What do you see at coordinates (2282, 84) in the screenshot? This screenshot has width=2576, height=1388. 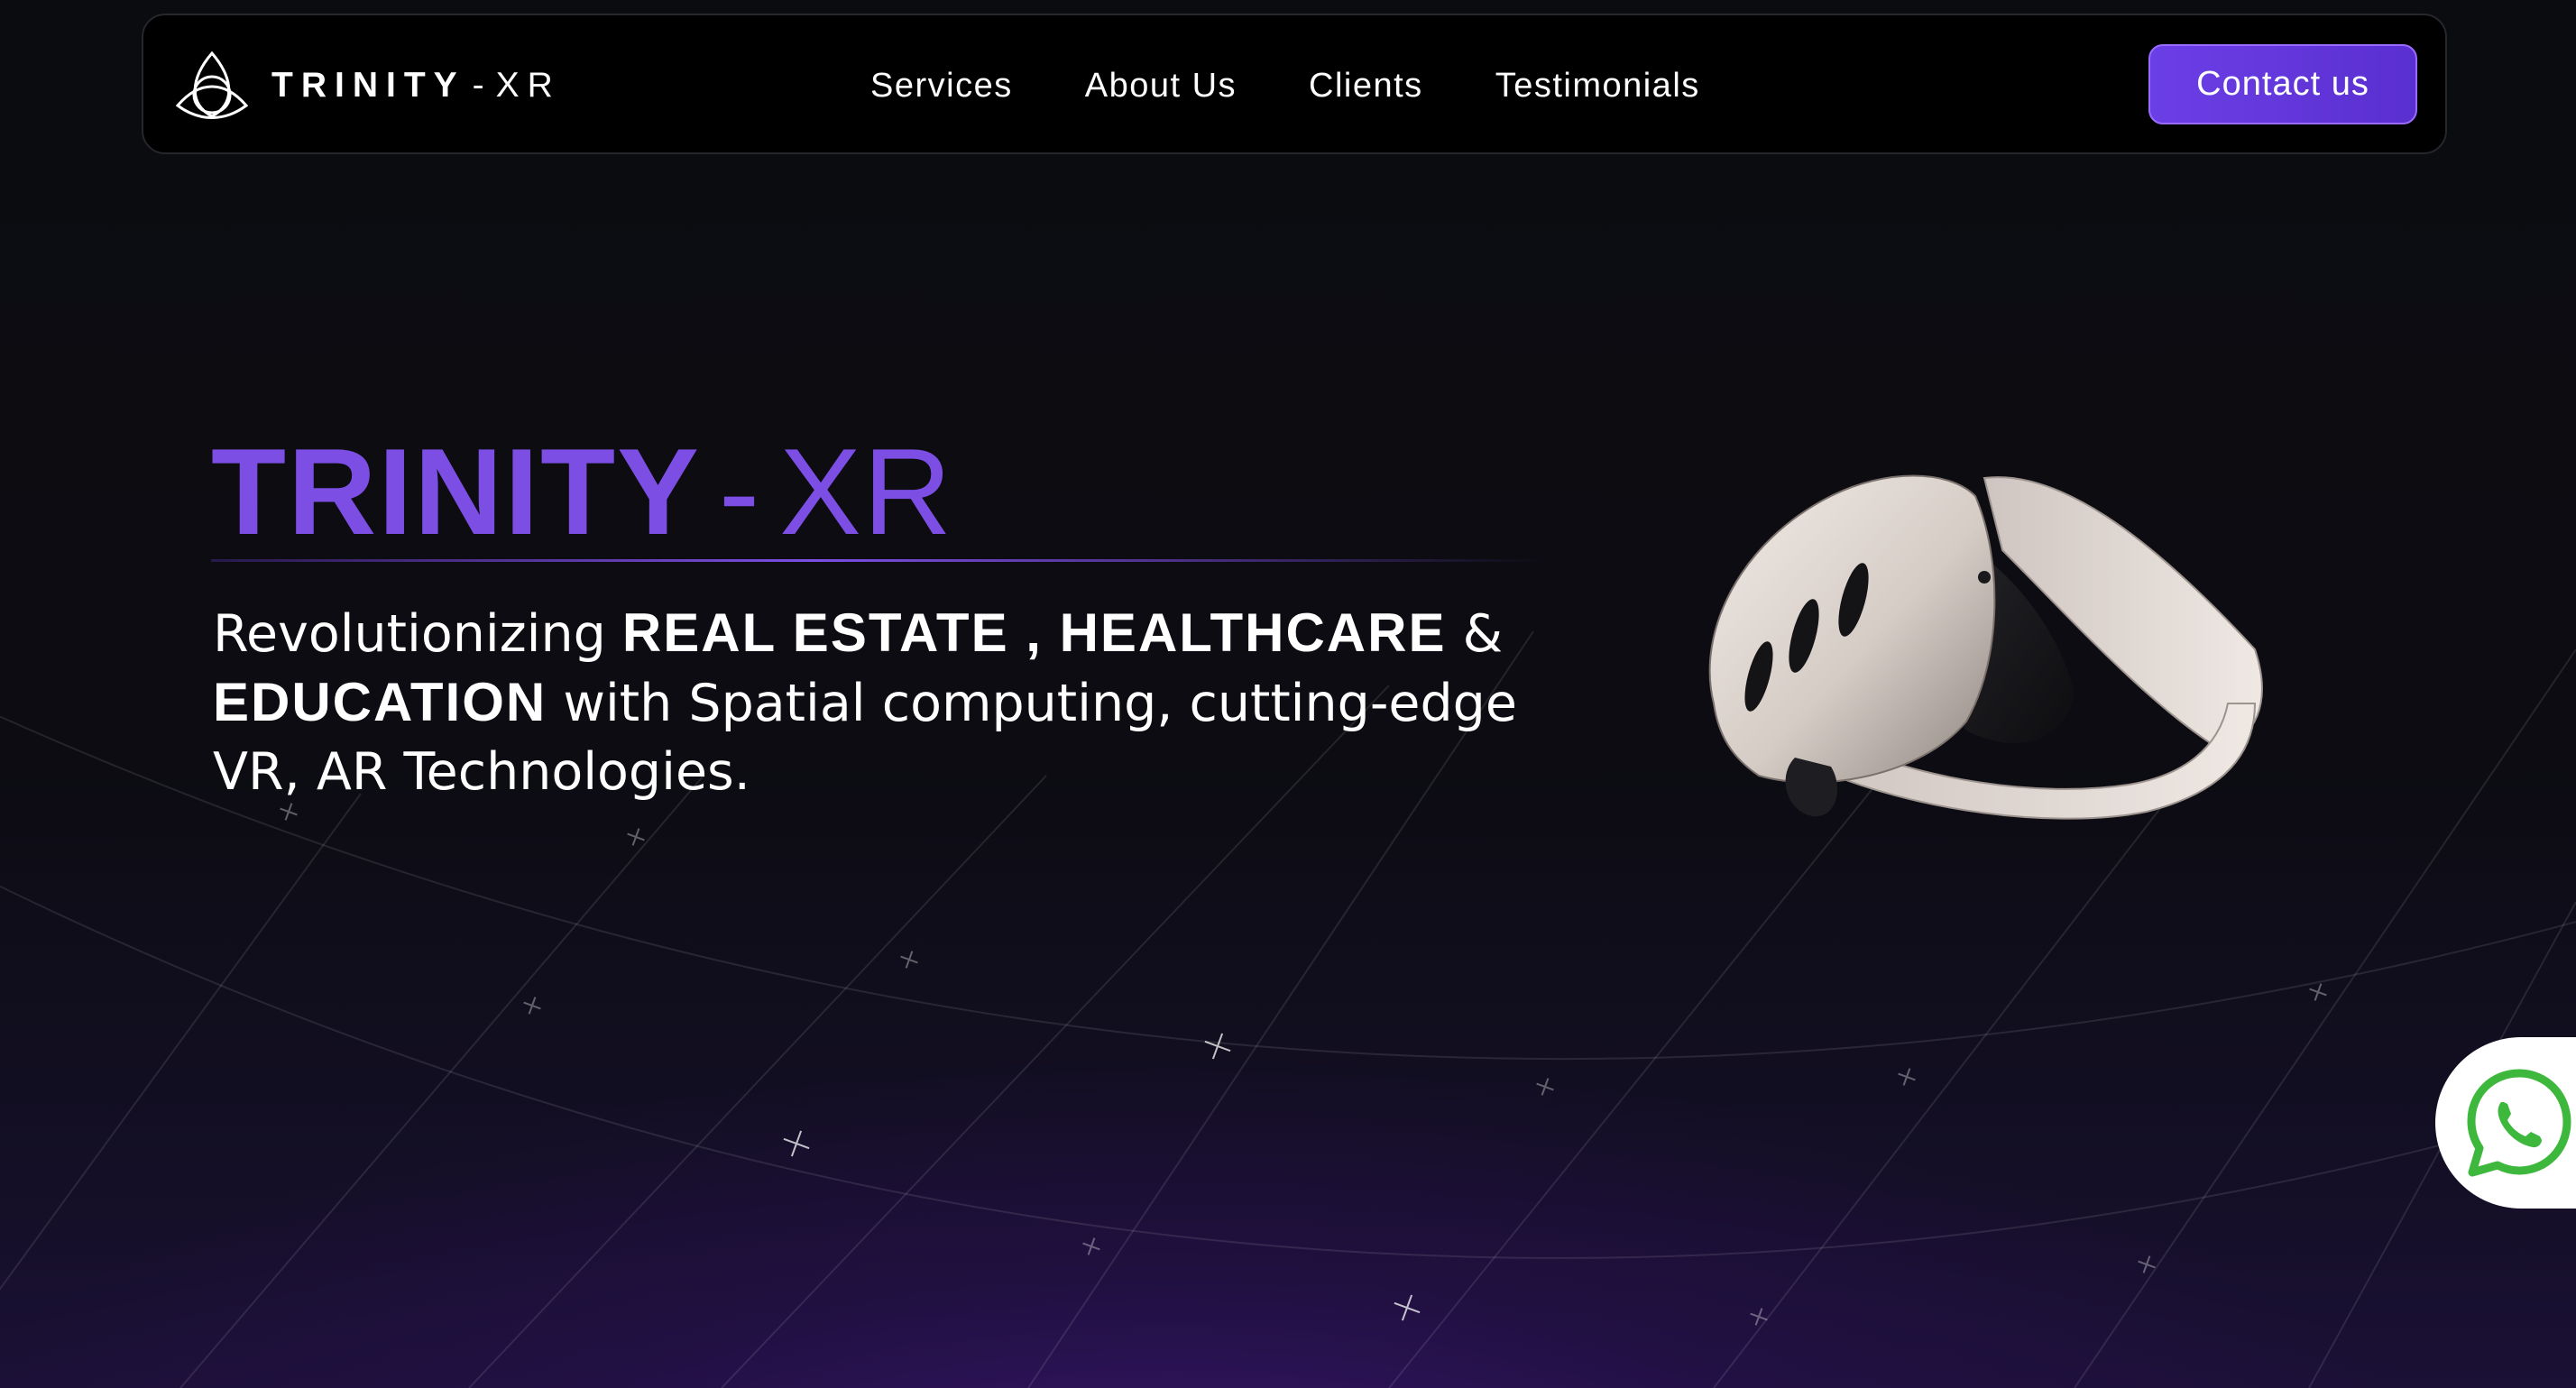 I see `contact-us-button: Contact us` at bounding box center [2282, 84].